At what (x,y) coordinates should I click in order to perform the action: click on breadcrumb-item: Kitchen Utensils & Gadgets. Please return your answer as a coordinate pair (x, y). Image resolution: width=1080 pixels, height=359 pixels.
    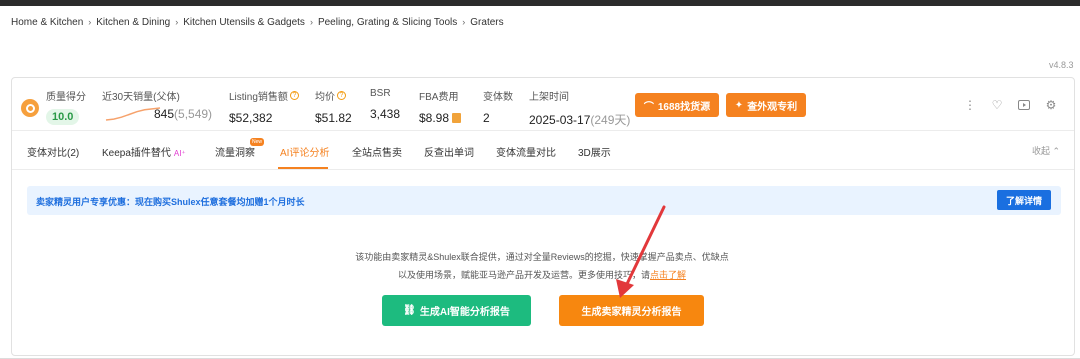
    Looking at the image, I should click on (244, 22).